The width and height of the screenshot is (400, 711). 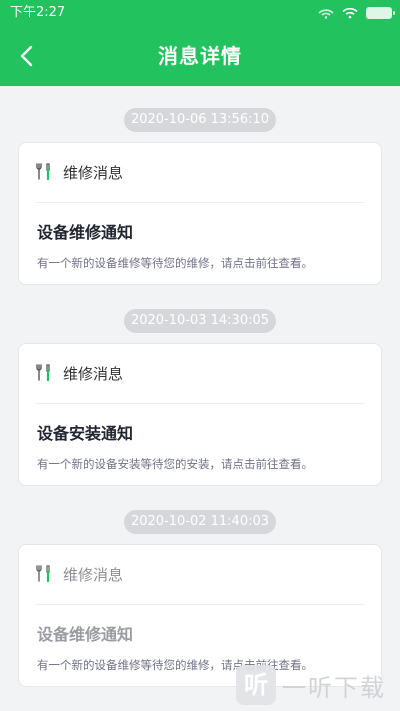 What do you see at coordinates (380, 13) in the screenshot?
I see `battery-icon` at bounding box center [380, 13].